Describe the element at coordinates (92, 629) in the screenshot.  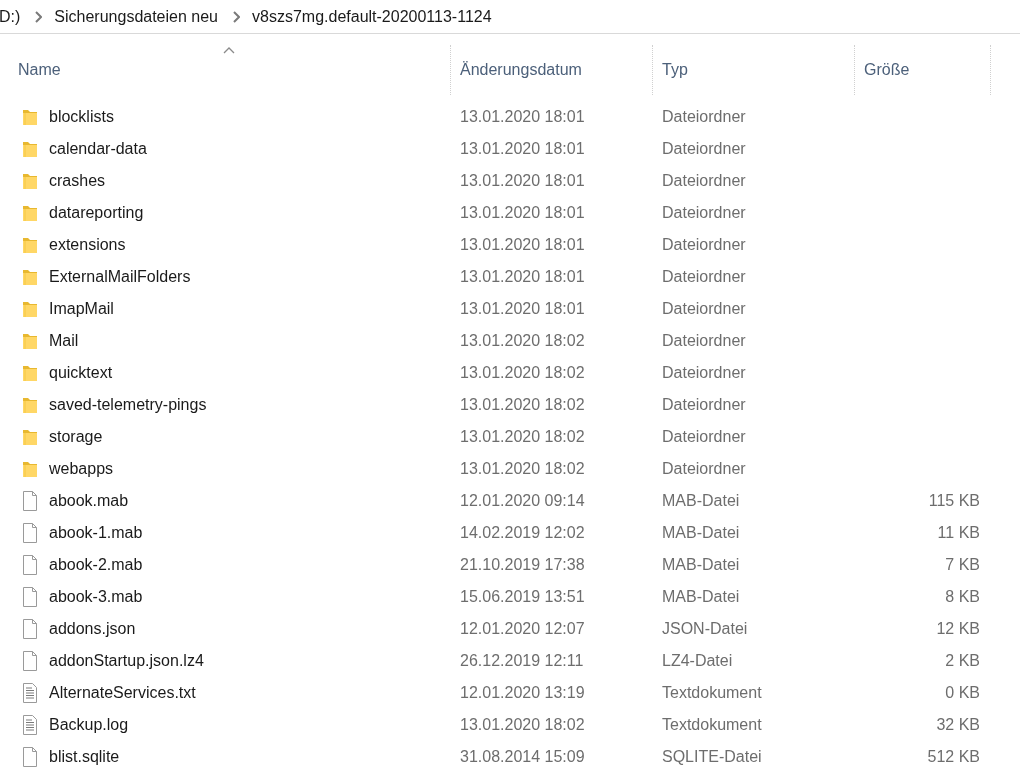
I see `file-name: addons.json` at that location.